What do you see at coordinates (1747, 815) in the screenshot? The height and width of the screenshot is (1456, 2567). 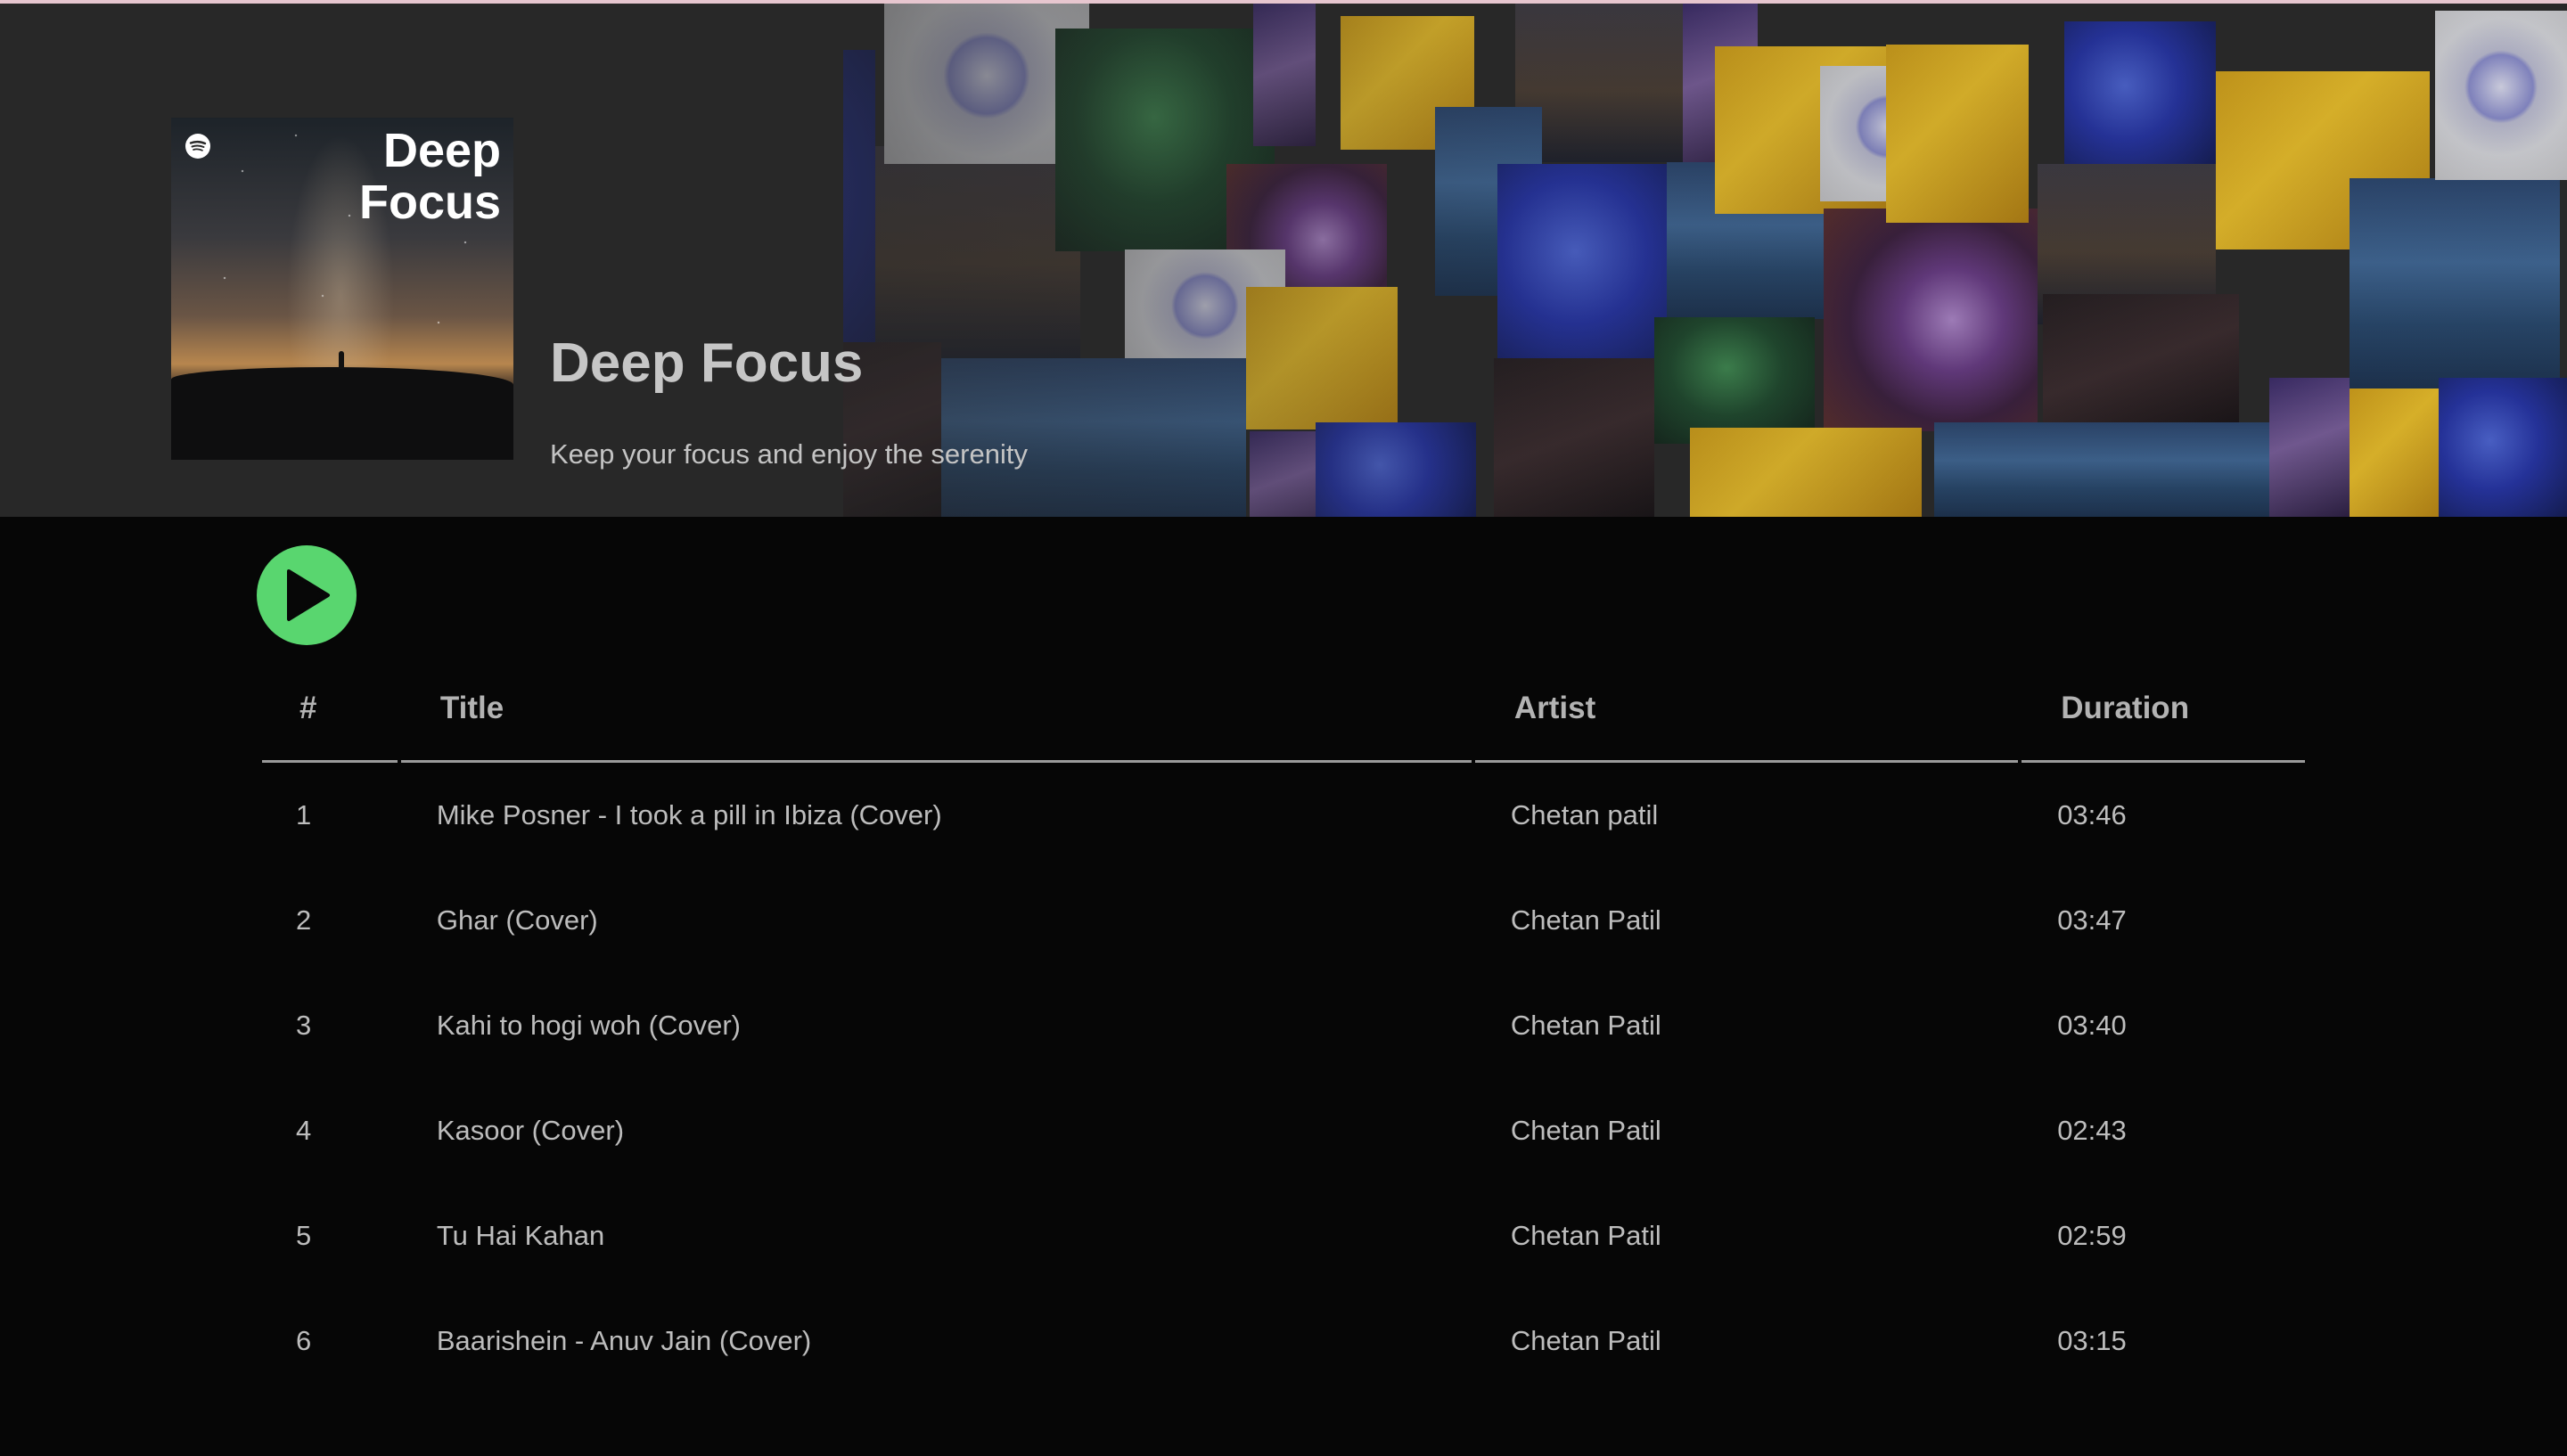 I see `track-artist: Chetan patil` at bounding box center [1747, 815].